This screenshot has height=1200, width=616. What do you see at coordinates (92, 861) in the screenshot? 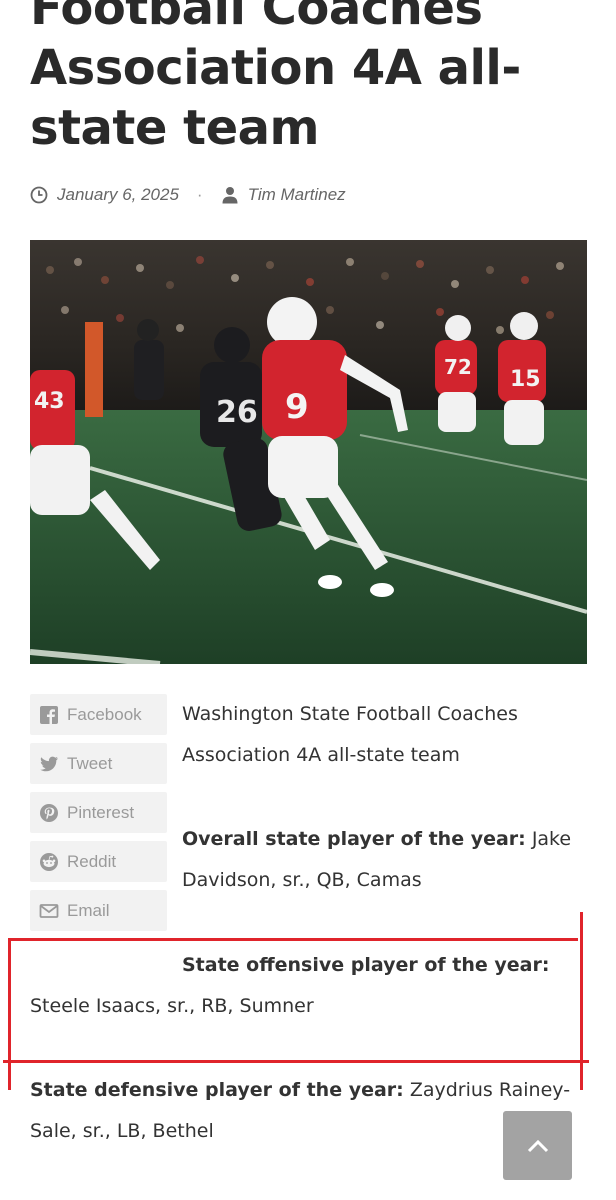
I see `reddit-label: Reddit` at bounding box center [92, 861].